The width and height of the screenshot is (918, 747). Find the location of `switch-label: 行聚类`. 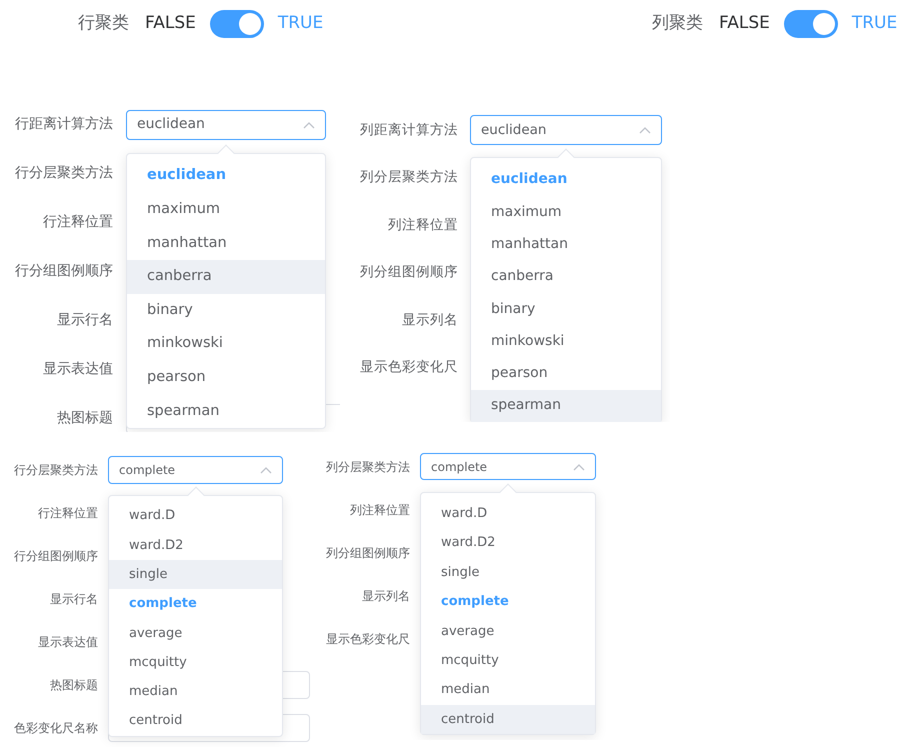

switch-label: 行聚类 is located at coordinates (103, 24).